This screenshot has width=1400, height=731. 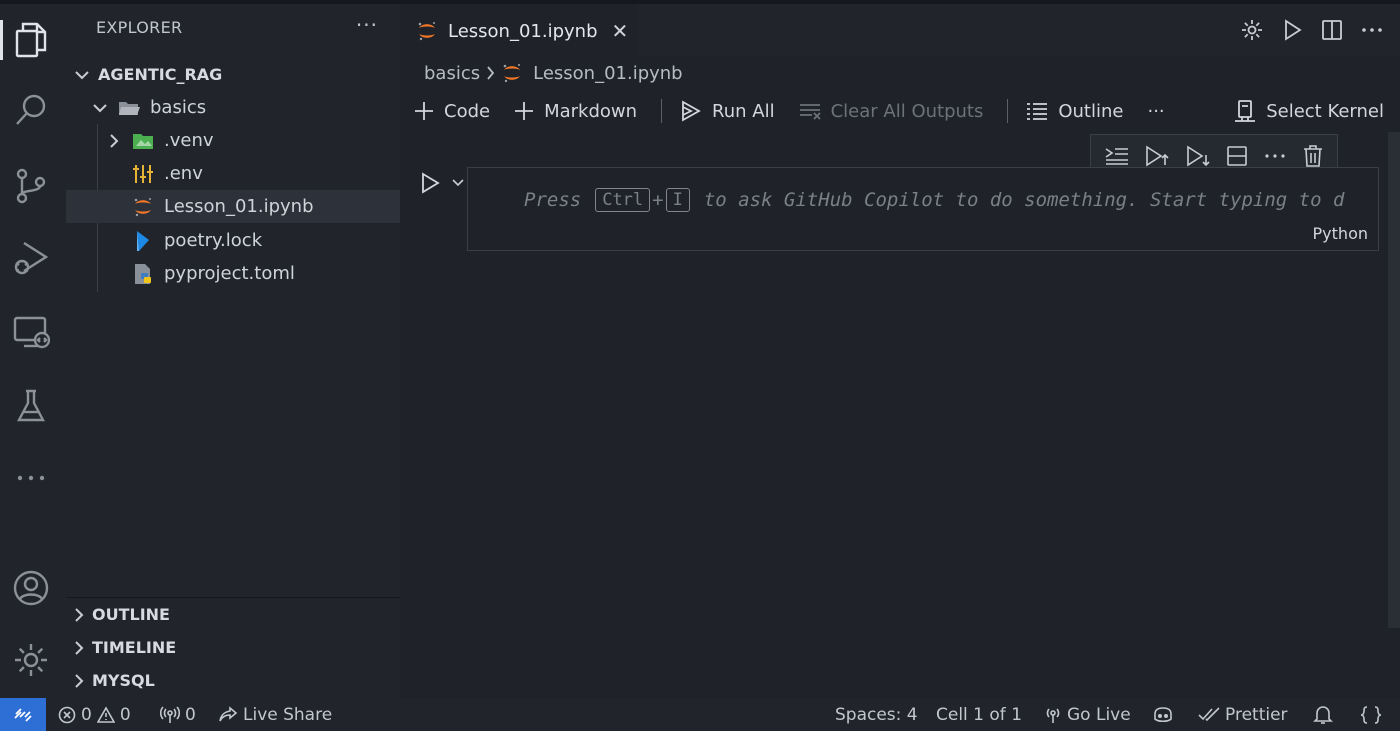 I want to click on search-icon, so click(x=31, y=110).